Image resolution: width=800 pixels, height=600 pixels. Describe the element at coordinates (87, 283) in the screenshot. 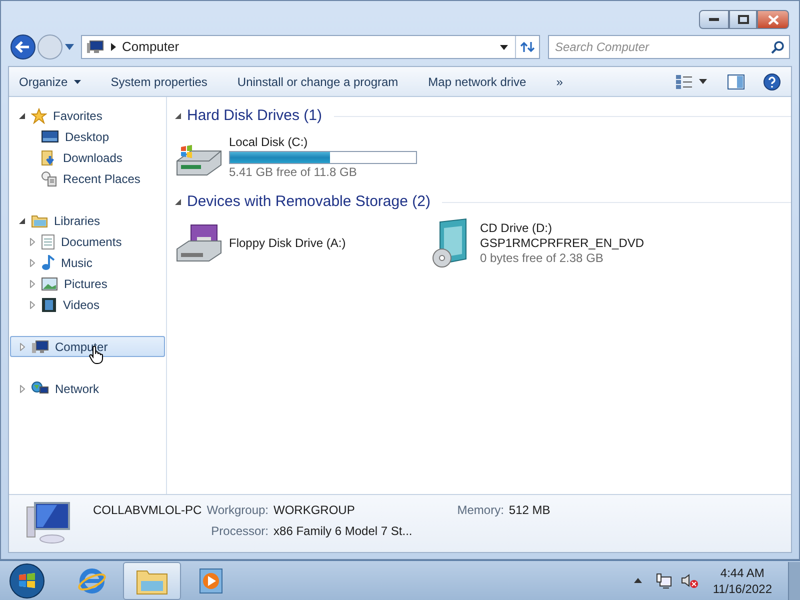

I see `nav-item: Pictures` at that location.